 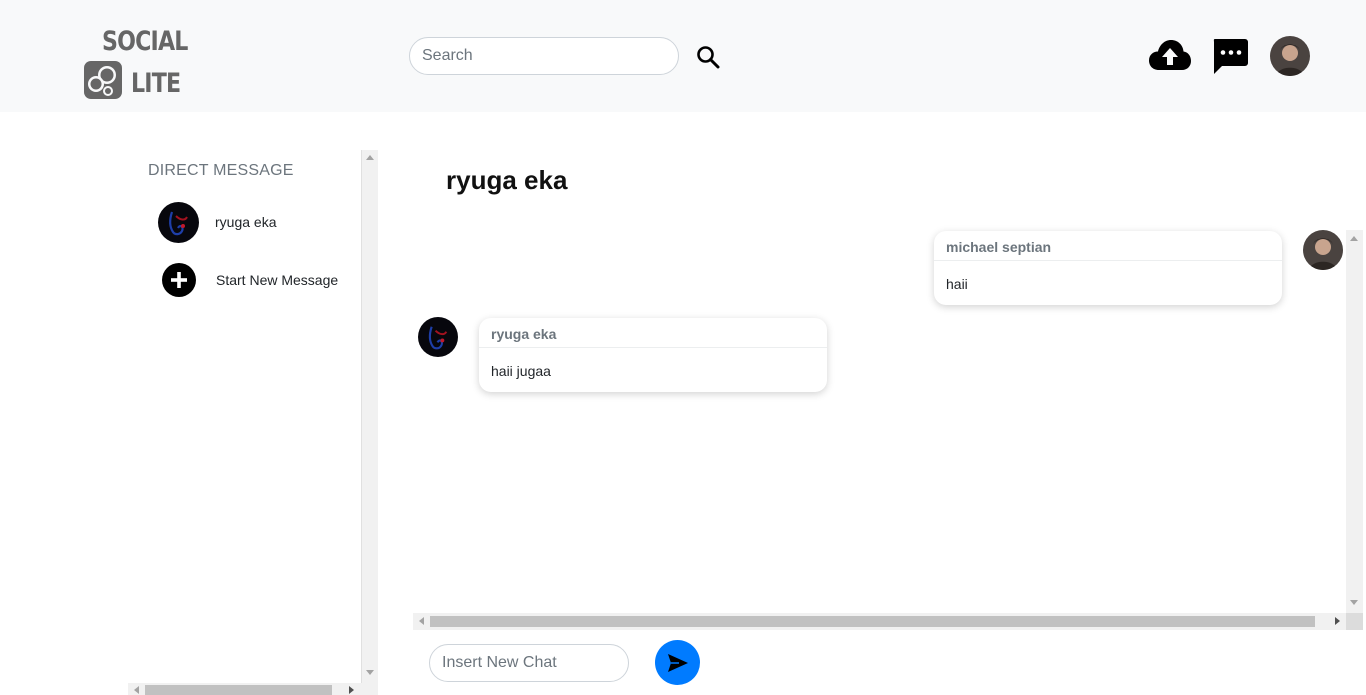 I want to click on logo-text-bottom: LITE, so click(x=156, y=83).